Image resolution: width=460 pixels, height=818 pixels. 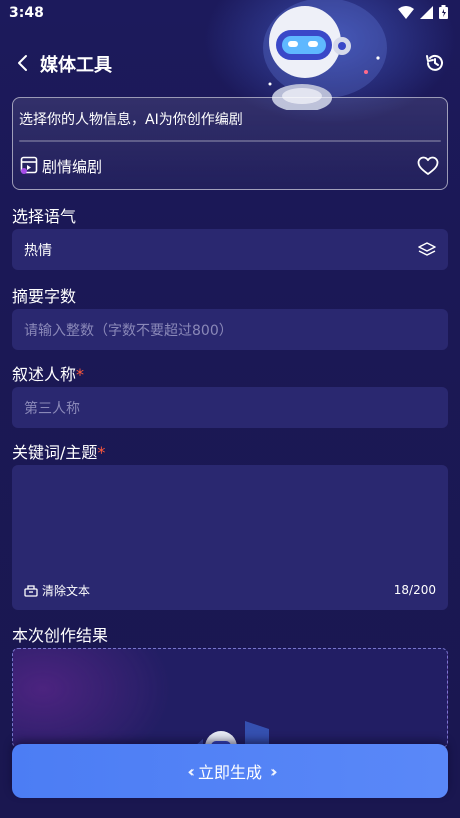 I want to click on heart-icon, so click(x=428, y=166).